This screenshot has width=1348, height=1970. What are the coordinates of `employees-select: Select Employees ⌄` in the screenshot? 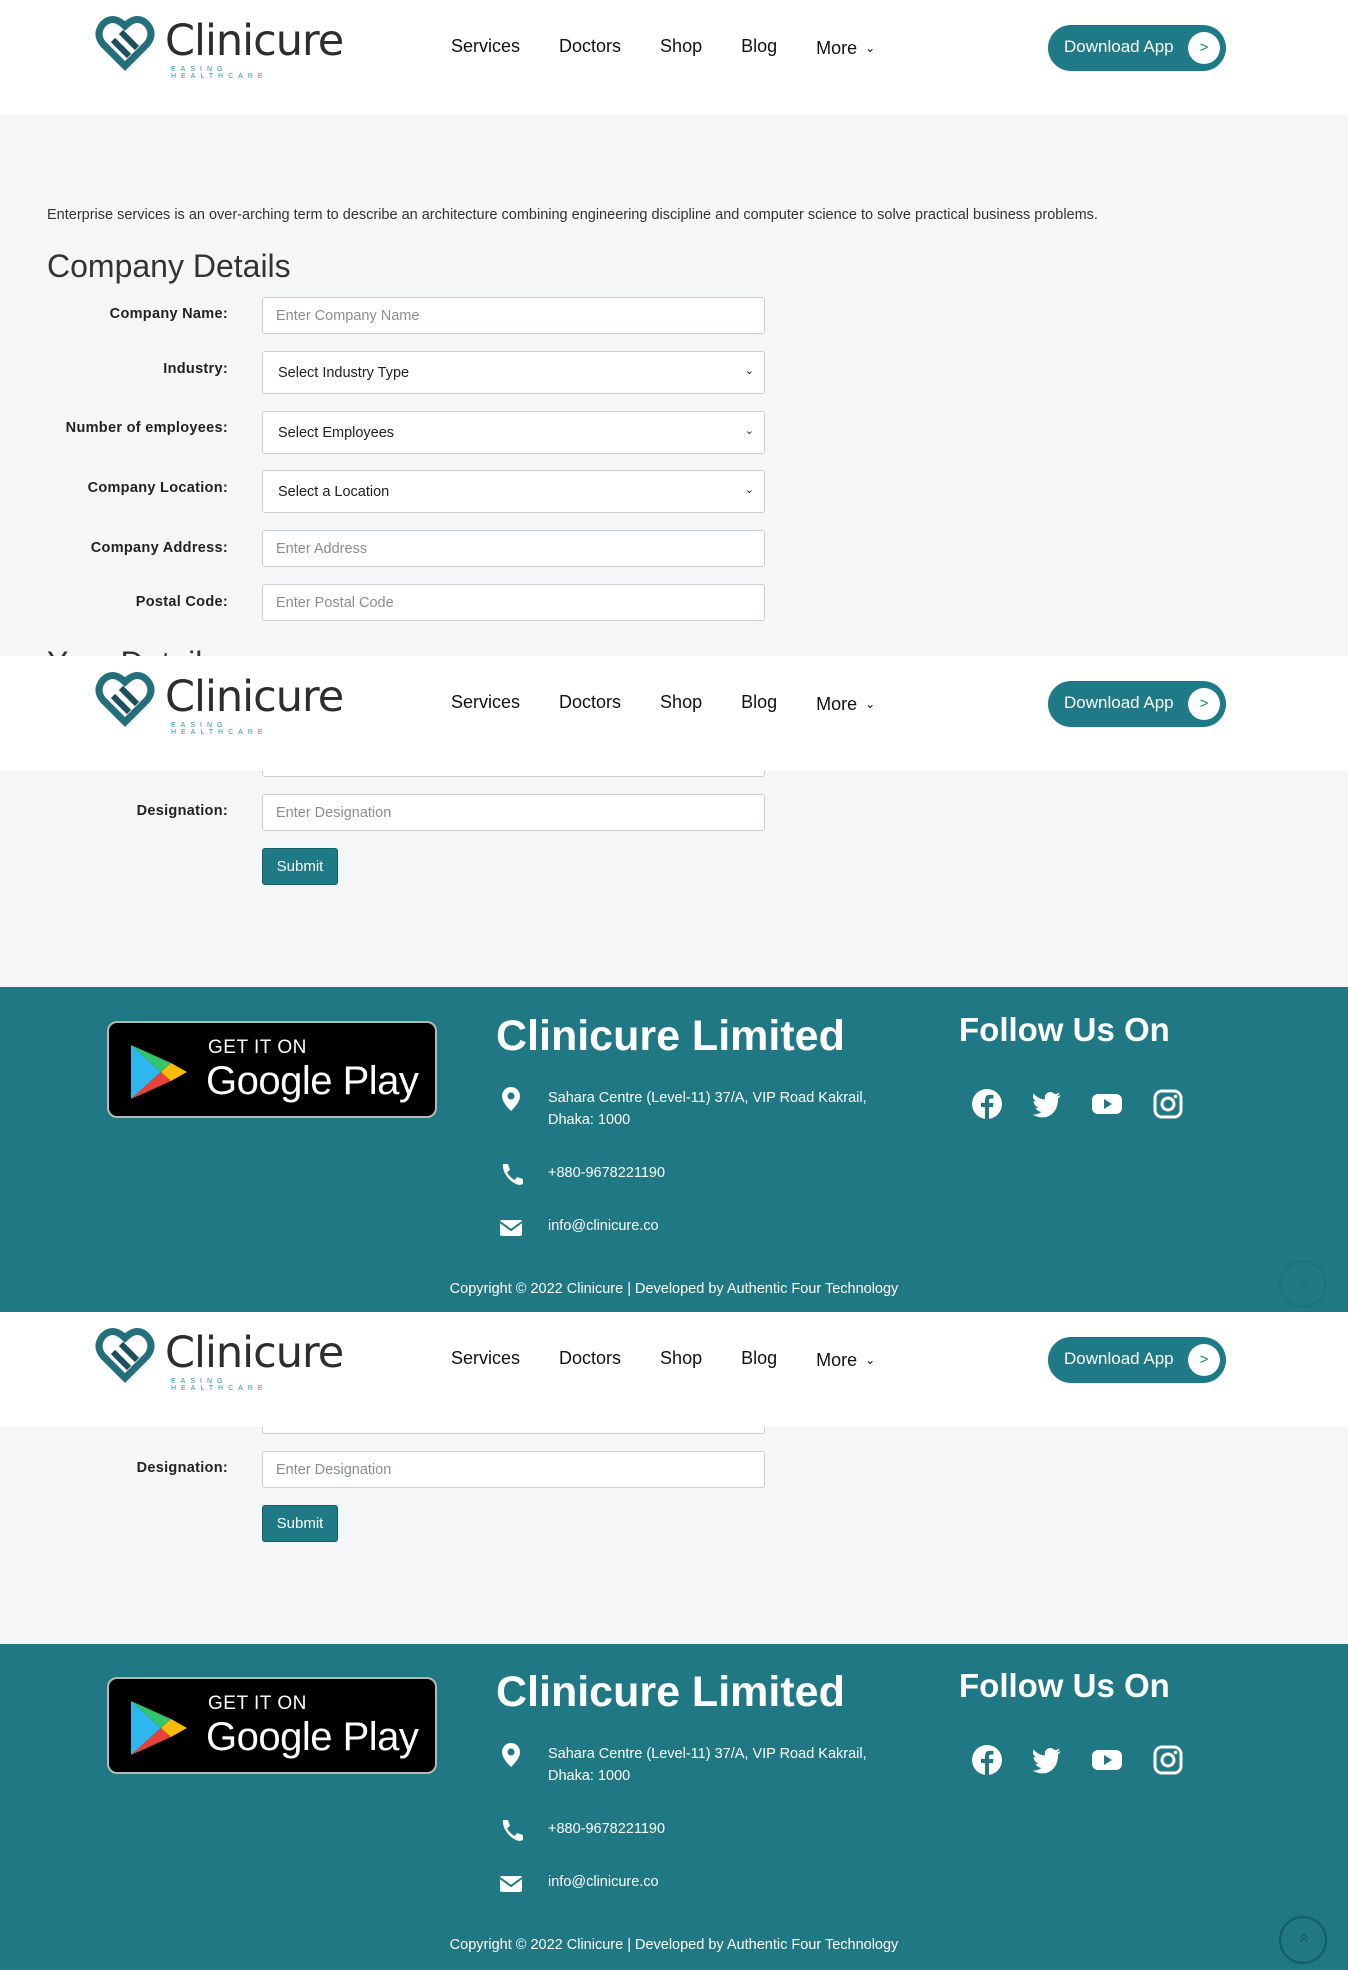 It's located at (513, 432).